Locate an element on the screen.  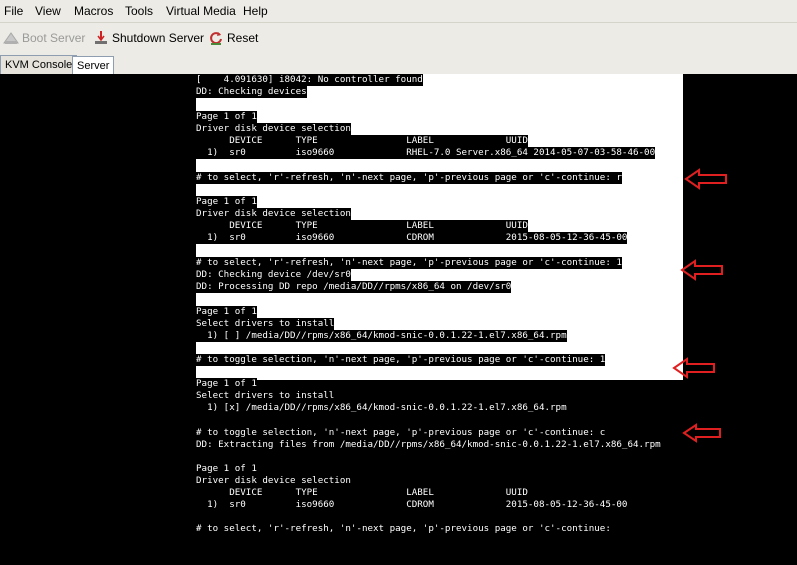
reset-icon is located at coordinates (216, 38).